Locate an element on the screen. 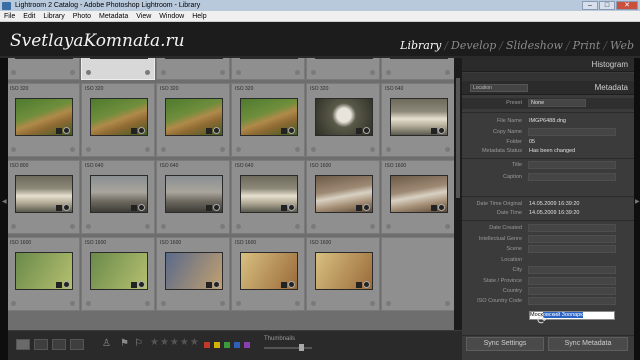  grid-cell is located at coordinates (417, 274).